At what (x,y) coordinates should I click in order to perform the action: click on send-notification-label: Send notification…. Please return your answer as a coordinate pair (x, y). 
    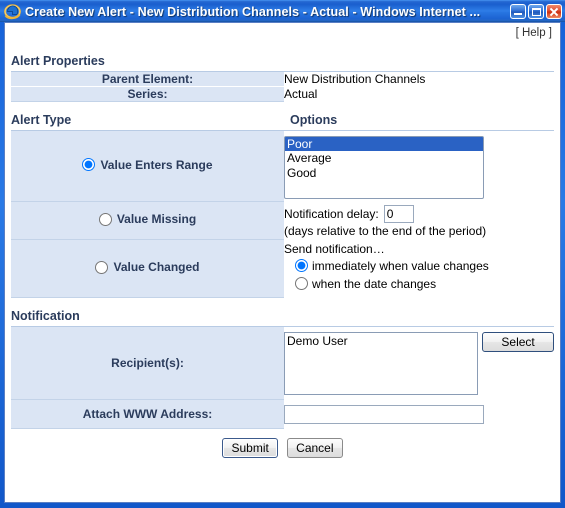
    Looking at the image, I should click on (334, 248).